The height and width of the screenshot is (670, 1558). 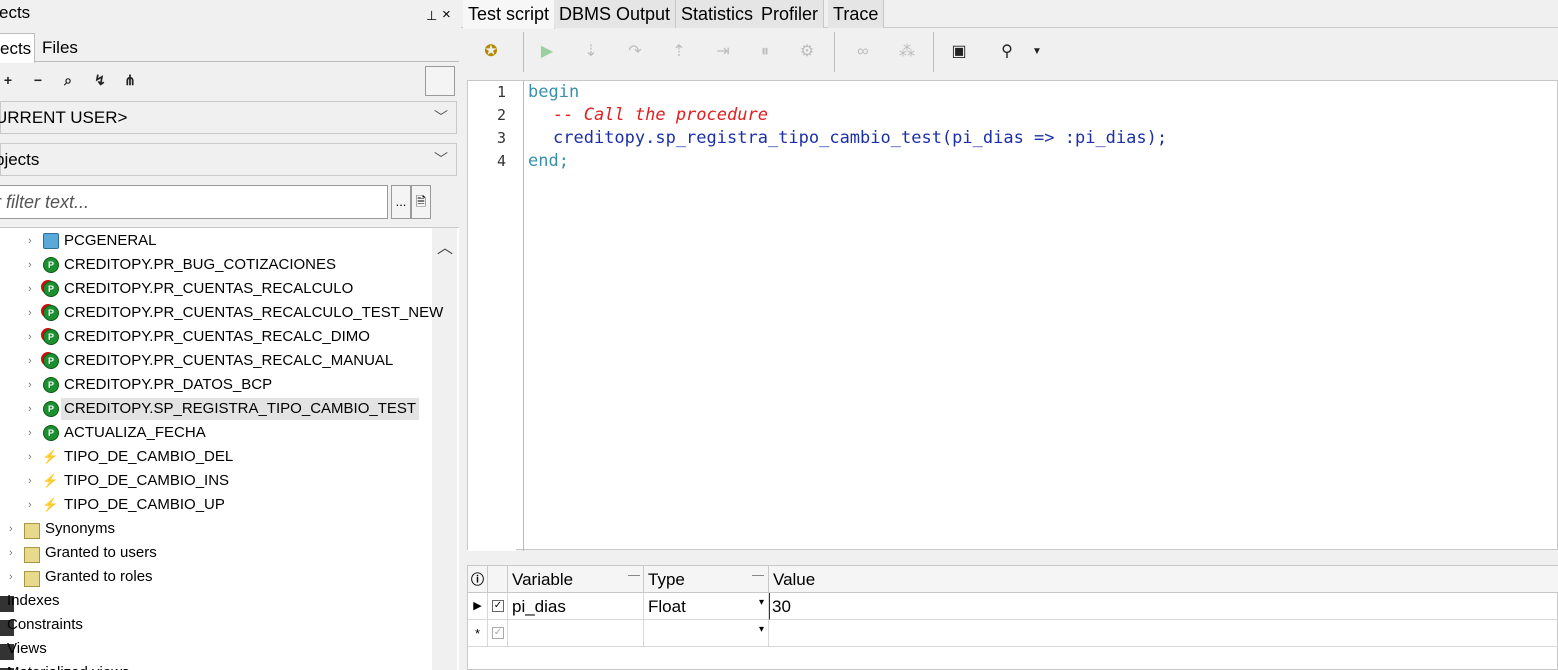 What do you see at coordinates (64, 117) in the screenshot?
I see `owner-combo-value: URRENT USER>` at bounding box center [64, 117].